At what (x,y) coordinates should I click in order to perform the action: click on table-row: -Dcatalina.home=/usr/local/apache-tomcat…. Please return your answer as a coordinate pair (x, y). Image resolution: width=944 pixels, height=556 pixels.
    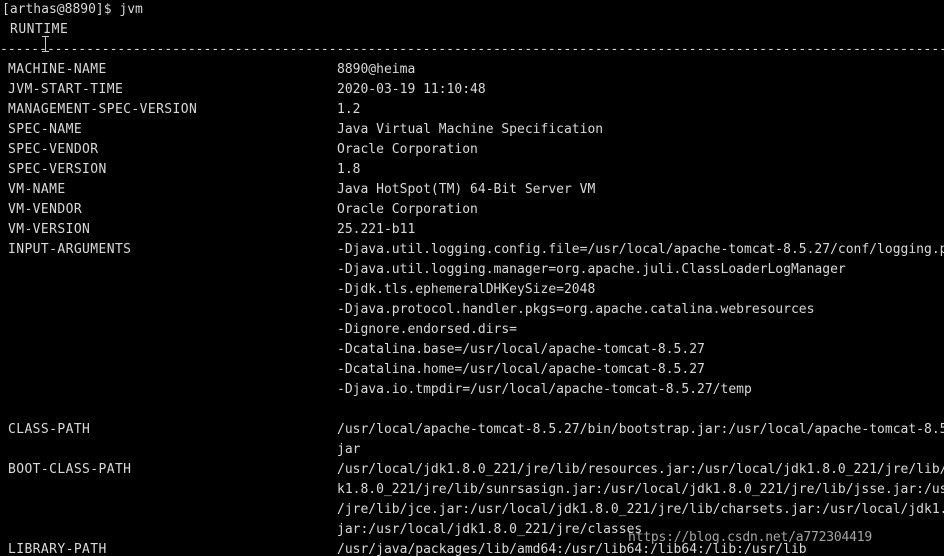
    Looking at the image, I should click on (472, 370).